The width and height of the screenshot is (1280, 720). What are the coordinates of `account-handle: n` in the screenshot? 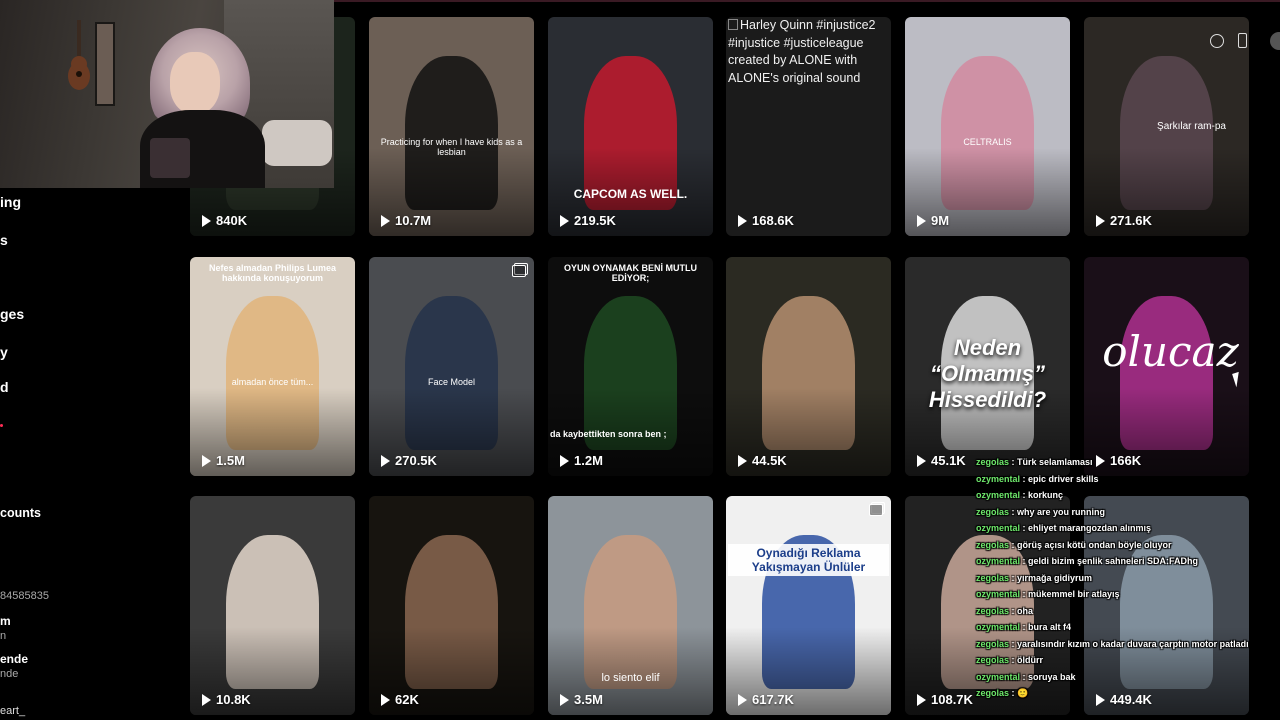 It's located at (3, 636).